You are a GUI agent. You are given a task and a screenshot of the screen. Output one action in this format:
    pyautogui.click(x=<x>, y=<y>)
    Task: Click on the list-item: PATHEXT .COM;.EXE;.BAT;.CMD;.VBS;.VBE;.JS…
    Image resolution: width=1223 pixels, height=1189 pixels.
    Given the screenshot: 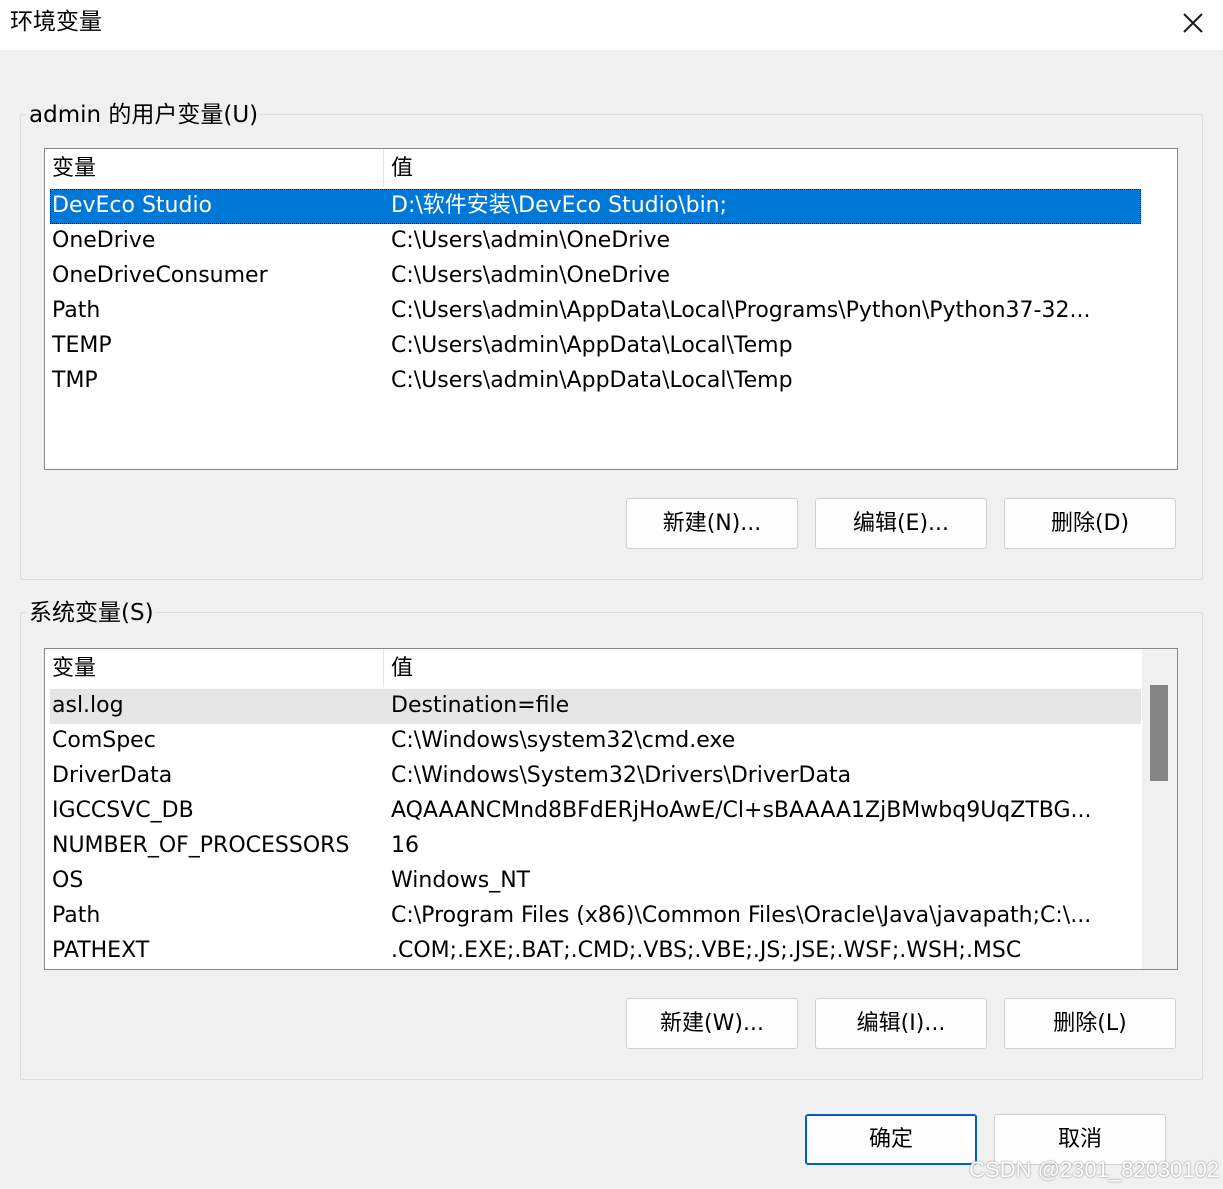 What is the action you would take?
    pyautogui.click(x=595, y=951)
    